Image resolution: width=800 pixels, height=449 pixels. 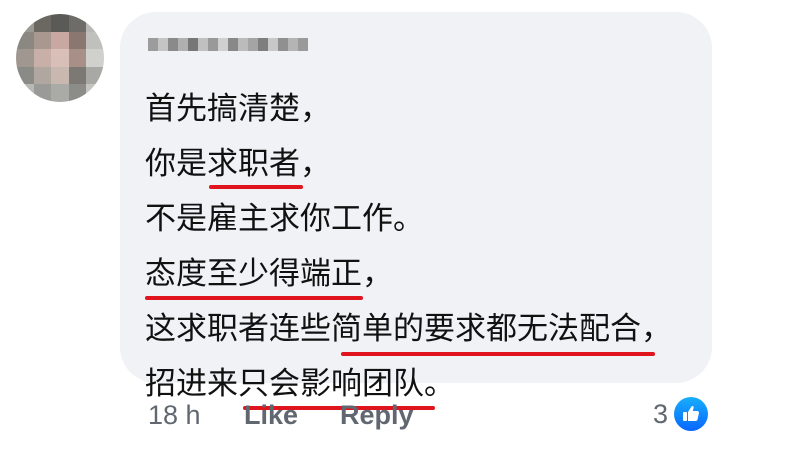 I want to click on like-button: Like, so click(x=271, y=415).